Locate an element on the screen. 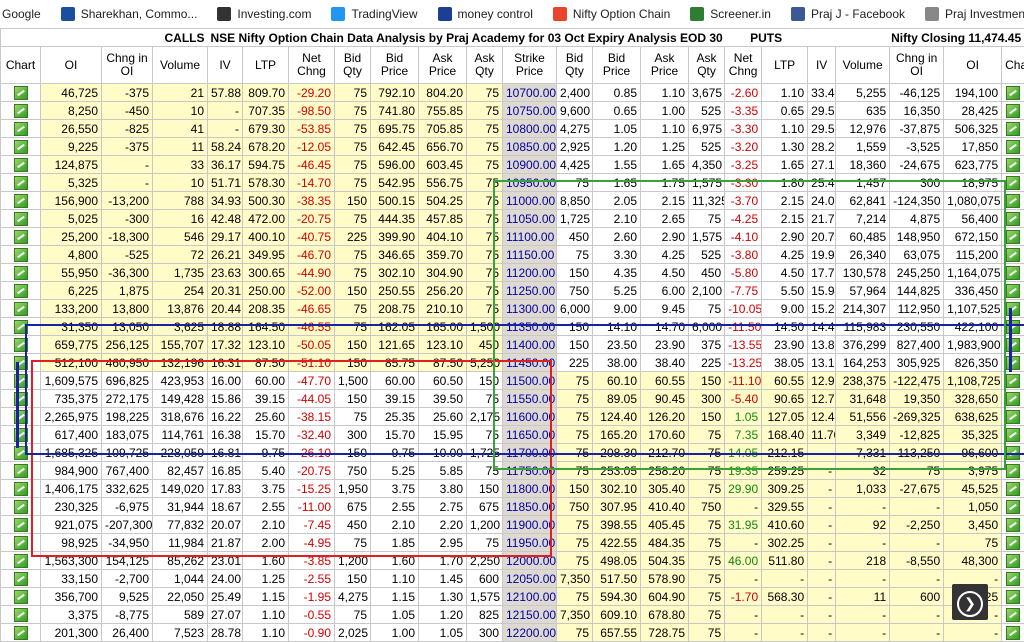 The height and width of the screenshot is (642, 1024). bookmark-8: Praj Investments is located at coordinates (974, 14).